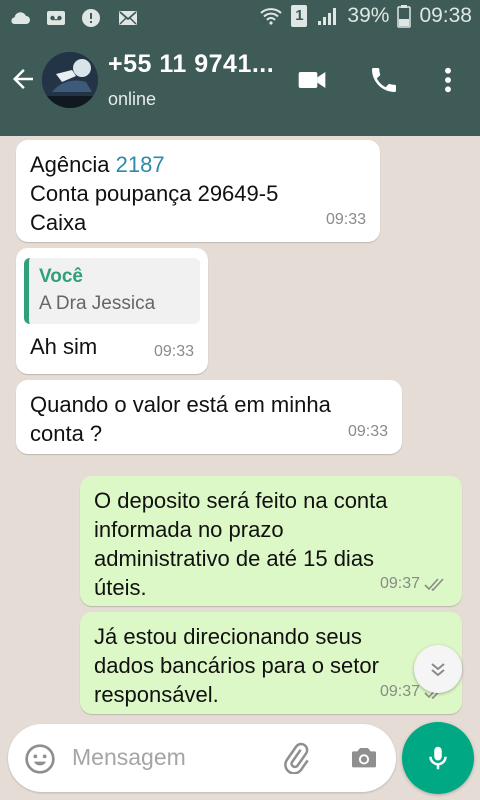 The width and height of the screenshot is (480, 800). I want to click on voice-message-button, so click(438, 758).